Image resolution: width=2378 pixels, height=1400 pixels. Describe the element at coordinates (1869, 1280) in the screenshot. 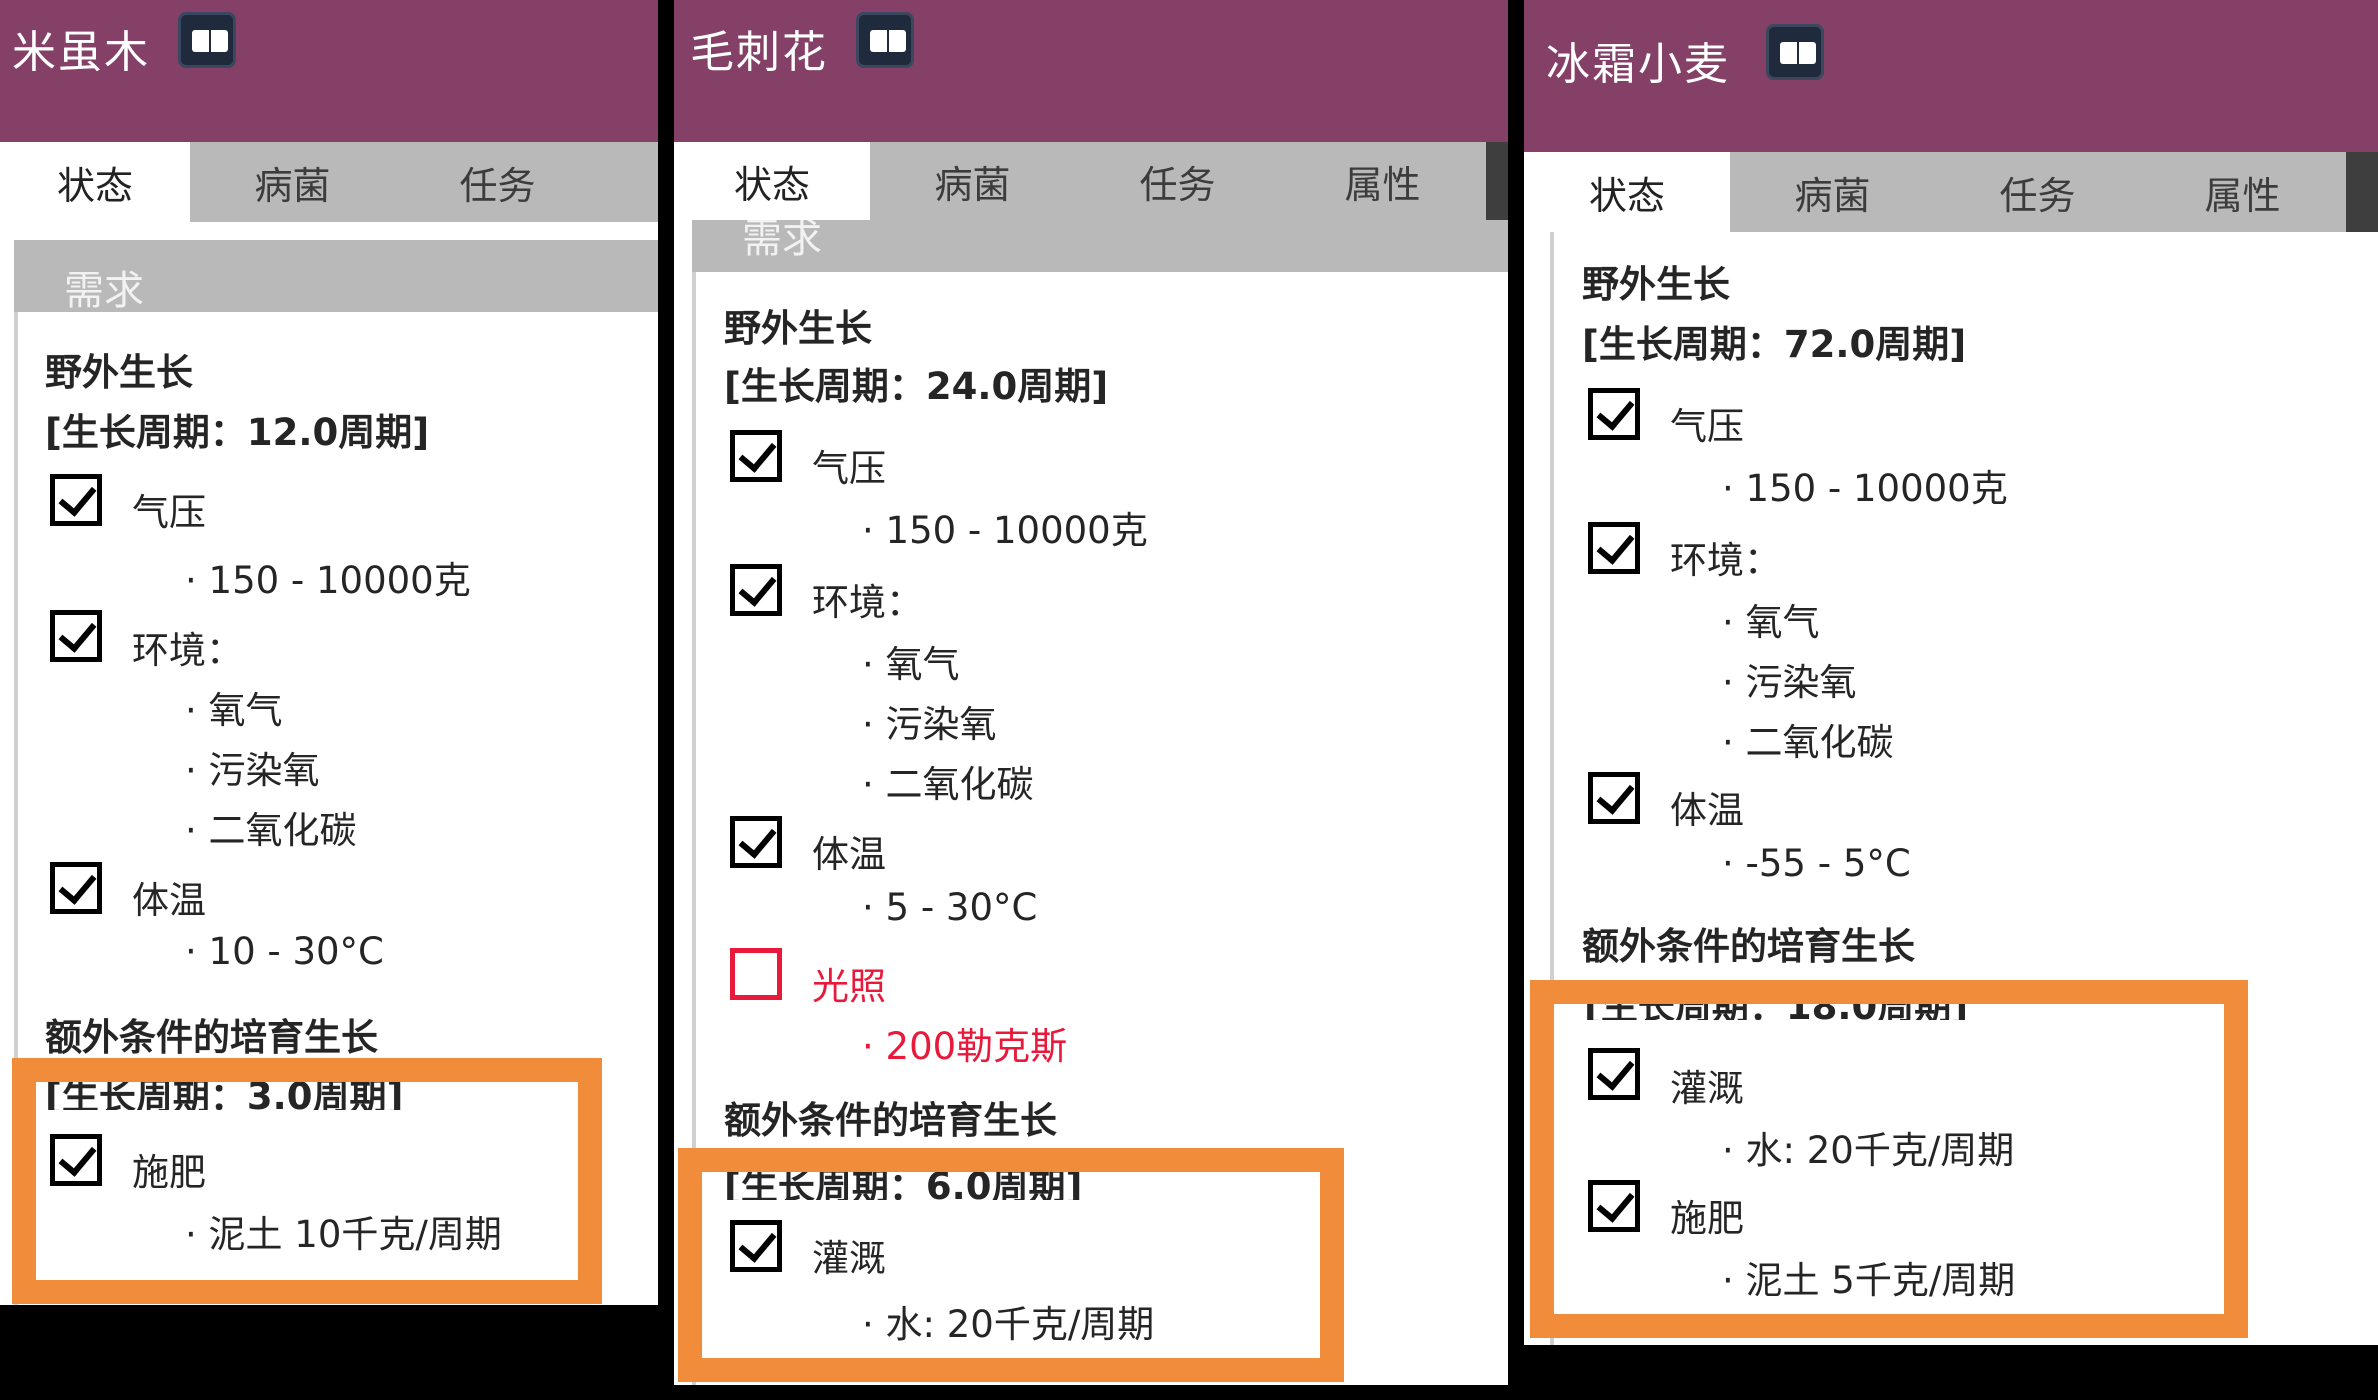

I see `fertilize-detail: · 泥土 5千克/周期` at that location.